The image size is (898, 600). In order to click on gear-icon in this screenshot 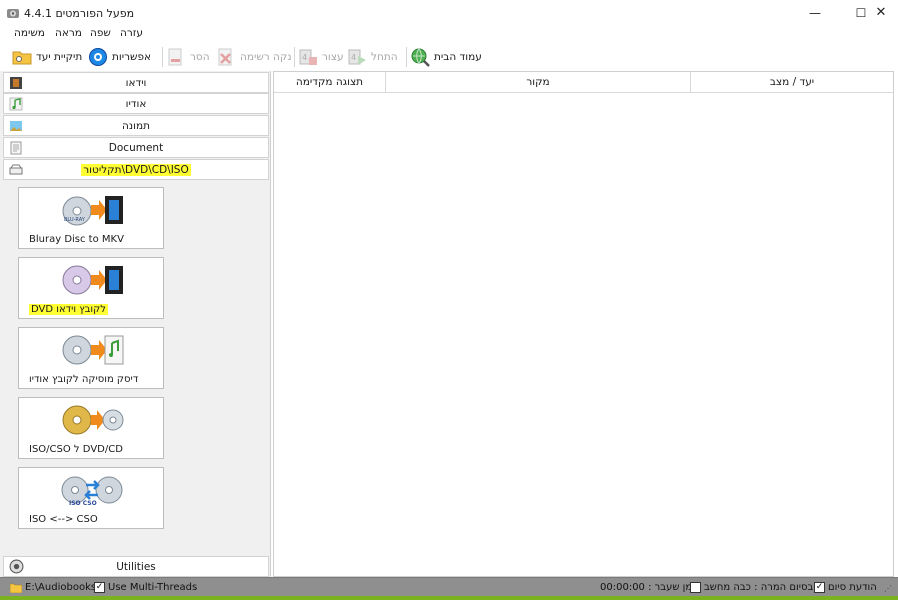, I will do `click(98, 57)`.